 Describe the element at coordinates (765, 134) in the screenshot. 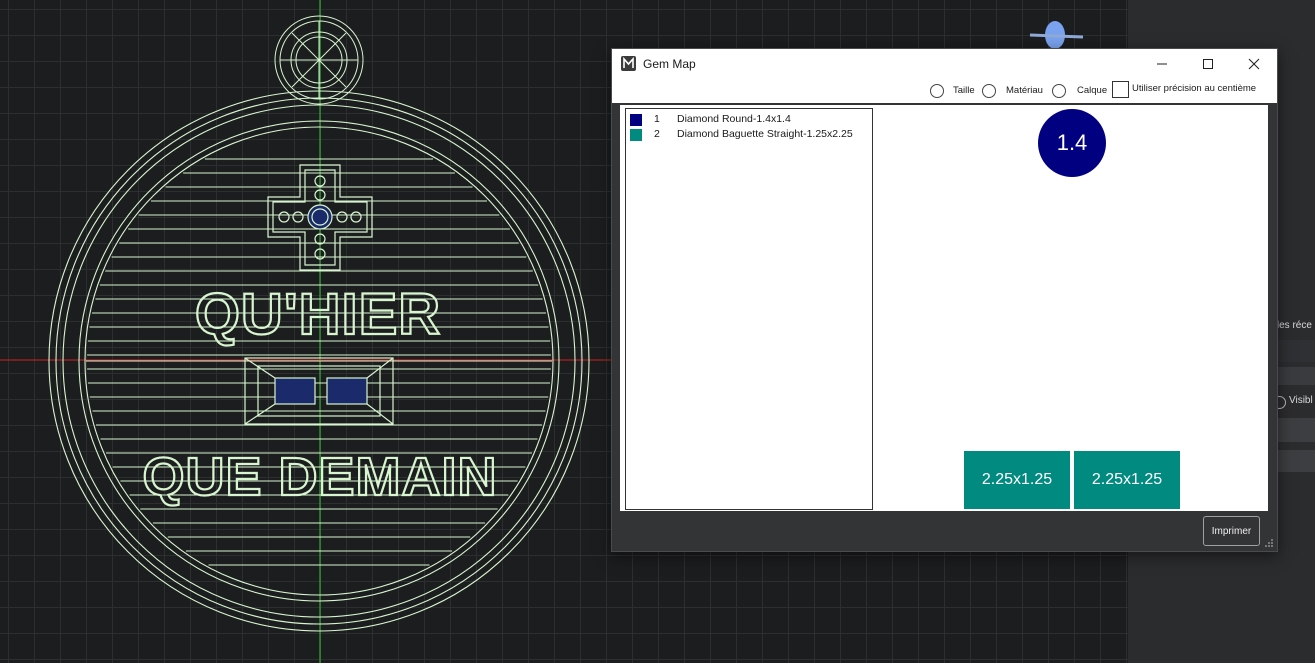

I see `gem-name: Diamond Baguette Straight-1.25x2.25` at that location.